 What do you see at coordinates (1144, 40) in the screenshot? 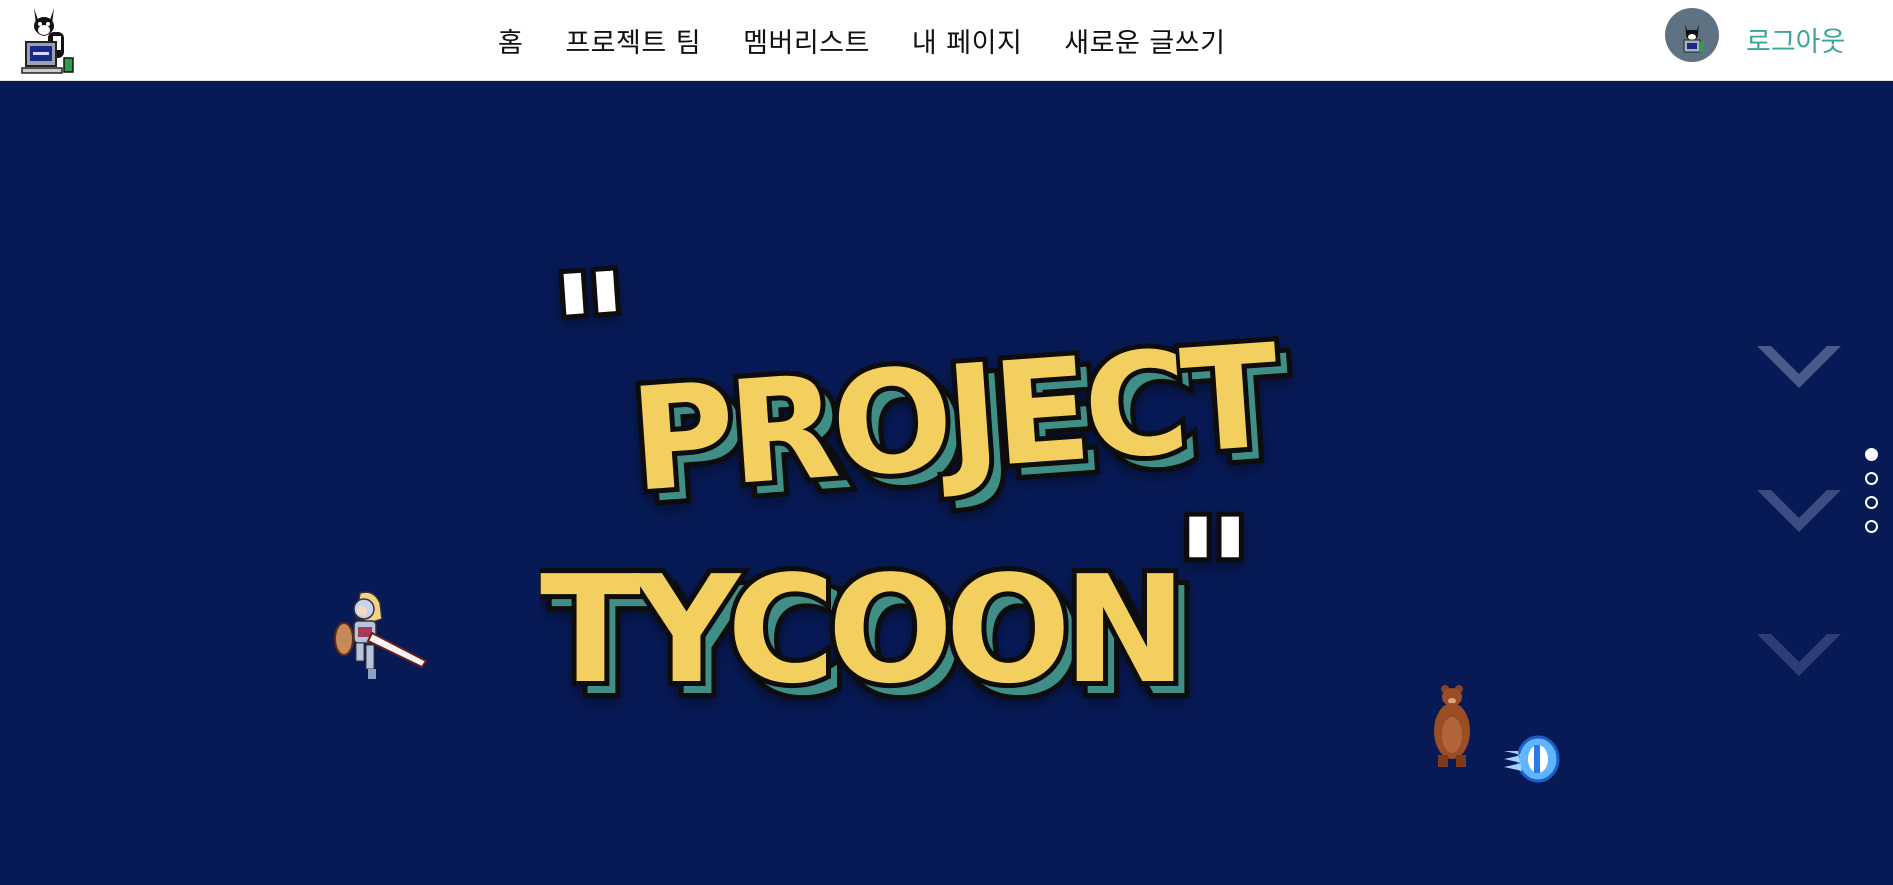
I see `nav-item-new-post: 새로운 글쓰기` at bounding box center [1144, 40].